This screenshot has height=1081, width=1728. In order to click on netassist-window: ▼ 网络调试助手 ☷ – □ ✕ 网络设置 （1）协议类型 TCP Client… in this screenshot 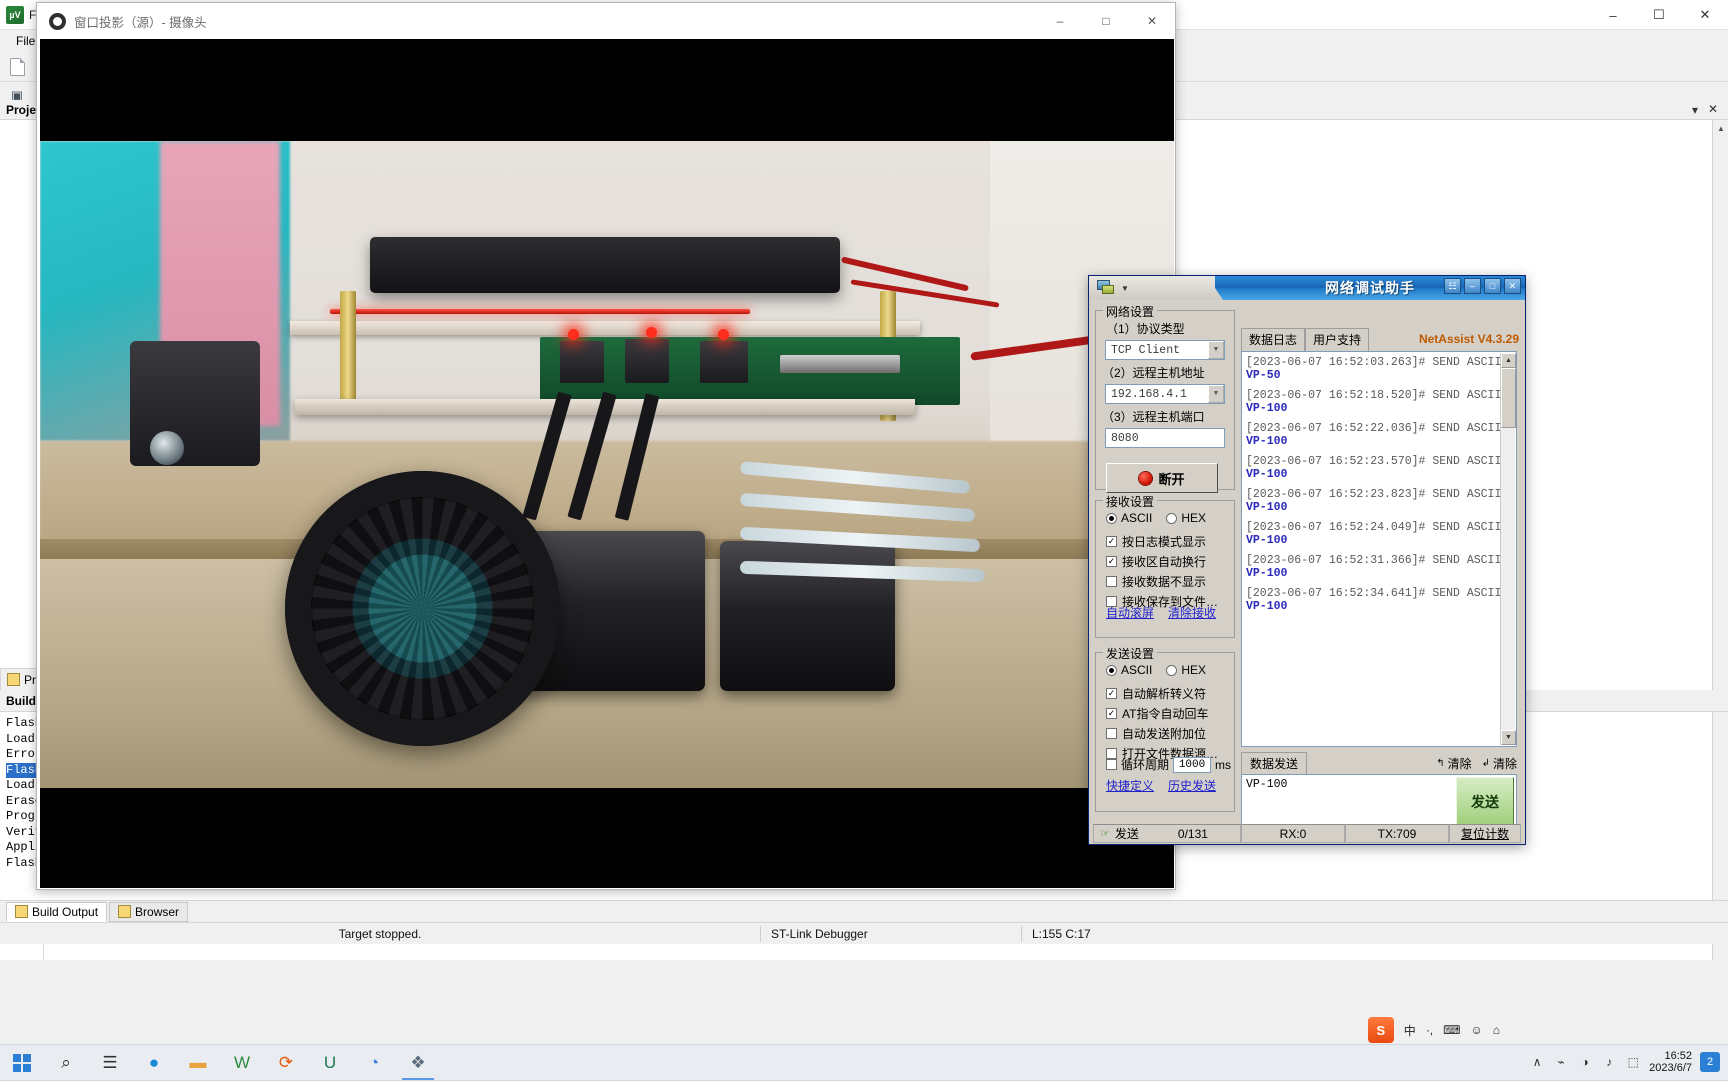, I will do `click(1307, 560)`.